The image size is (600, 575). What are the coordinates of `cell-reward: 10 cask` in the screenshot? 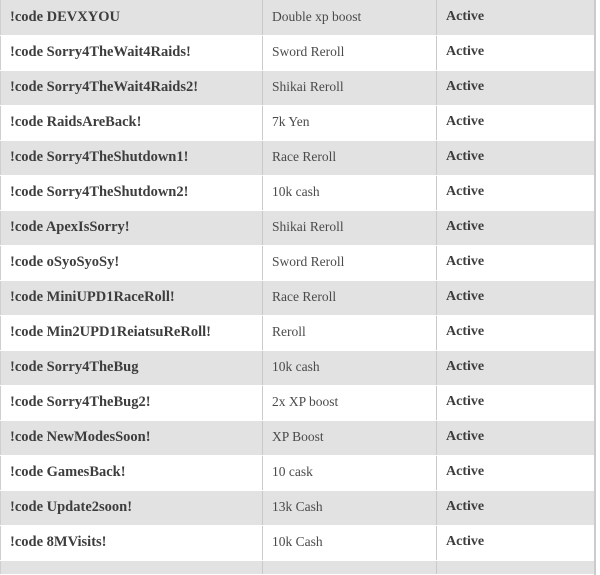 It's located at (349, 473).